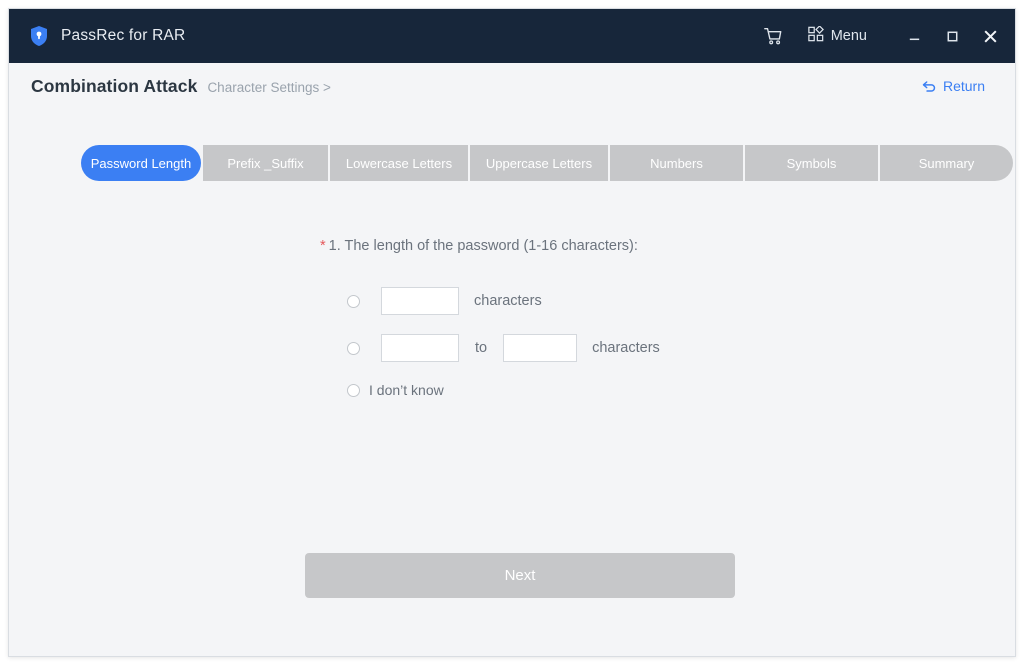 The width and height of the screenshot is (1024, 665). Describe the element at coordinates (353, 348) in the screenshot. I see `radio-range-length` at that location.